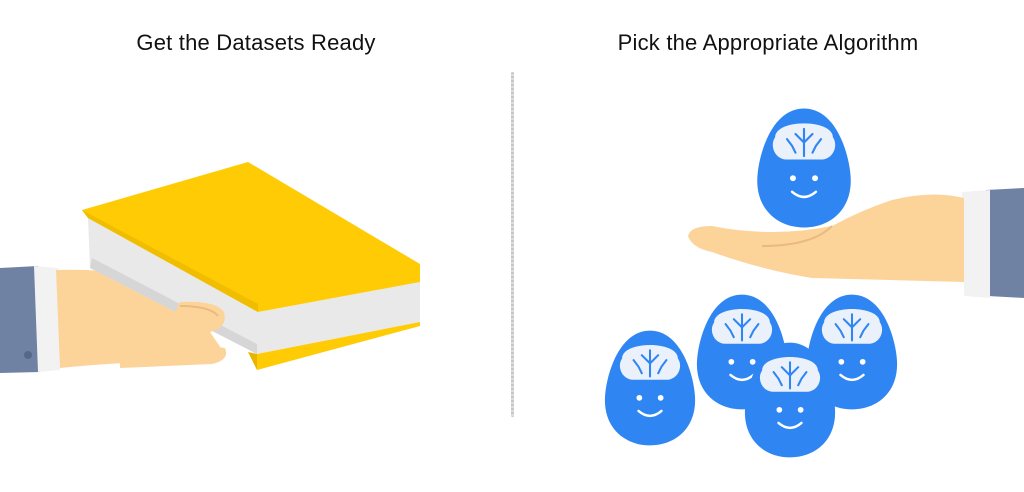 Image resolution: width=1024 pixels, height=492 pixels. Describe the element at coordinates (1005, 243) in the screenshot. I see `sleeve-right` at that location.